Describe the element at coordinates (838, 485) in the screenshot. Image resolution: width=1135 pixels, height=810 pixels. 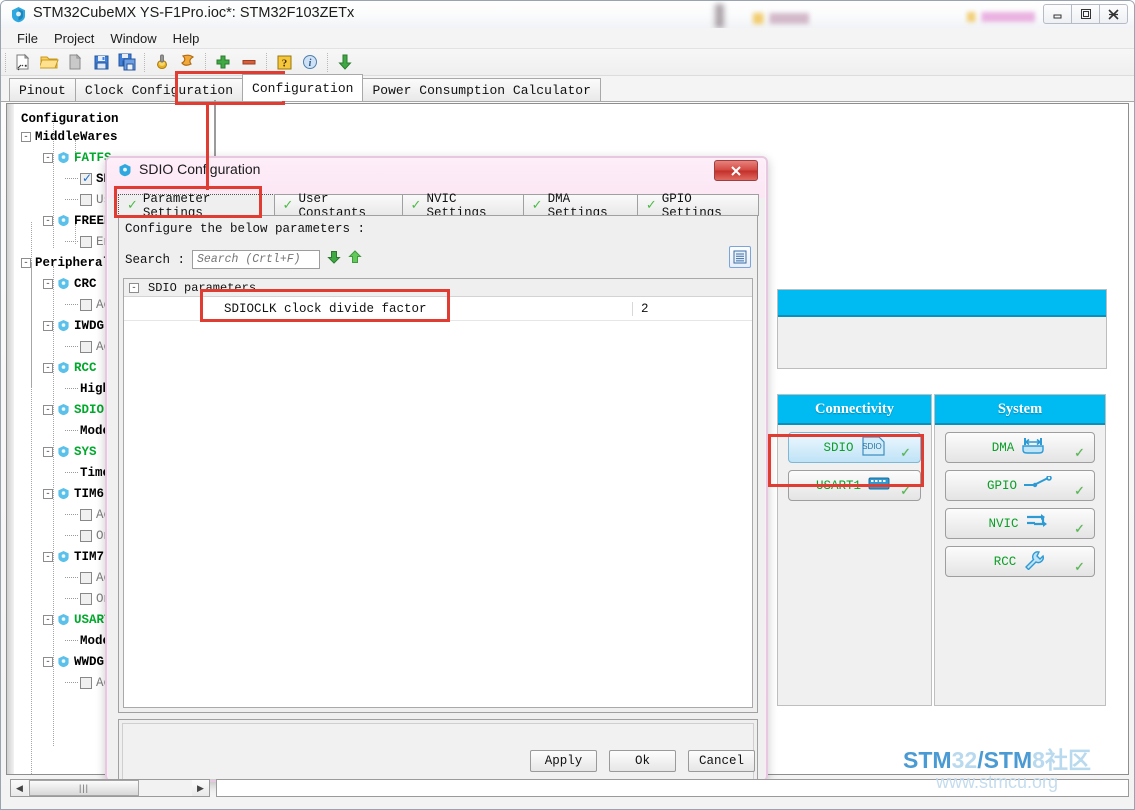
I see `ip-button-label: USART1` at that location.